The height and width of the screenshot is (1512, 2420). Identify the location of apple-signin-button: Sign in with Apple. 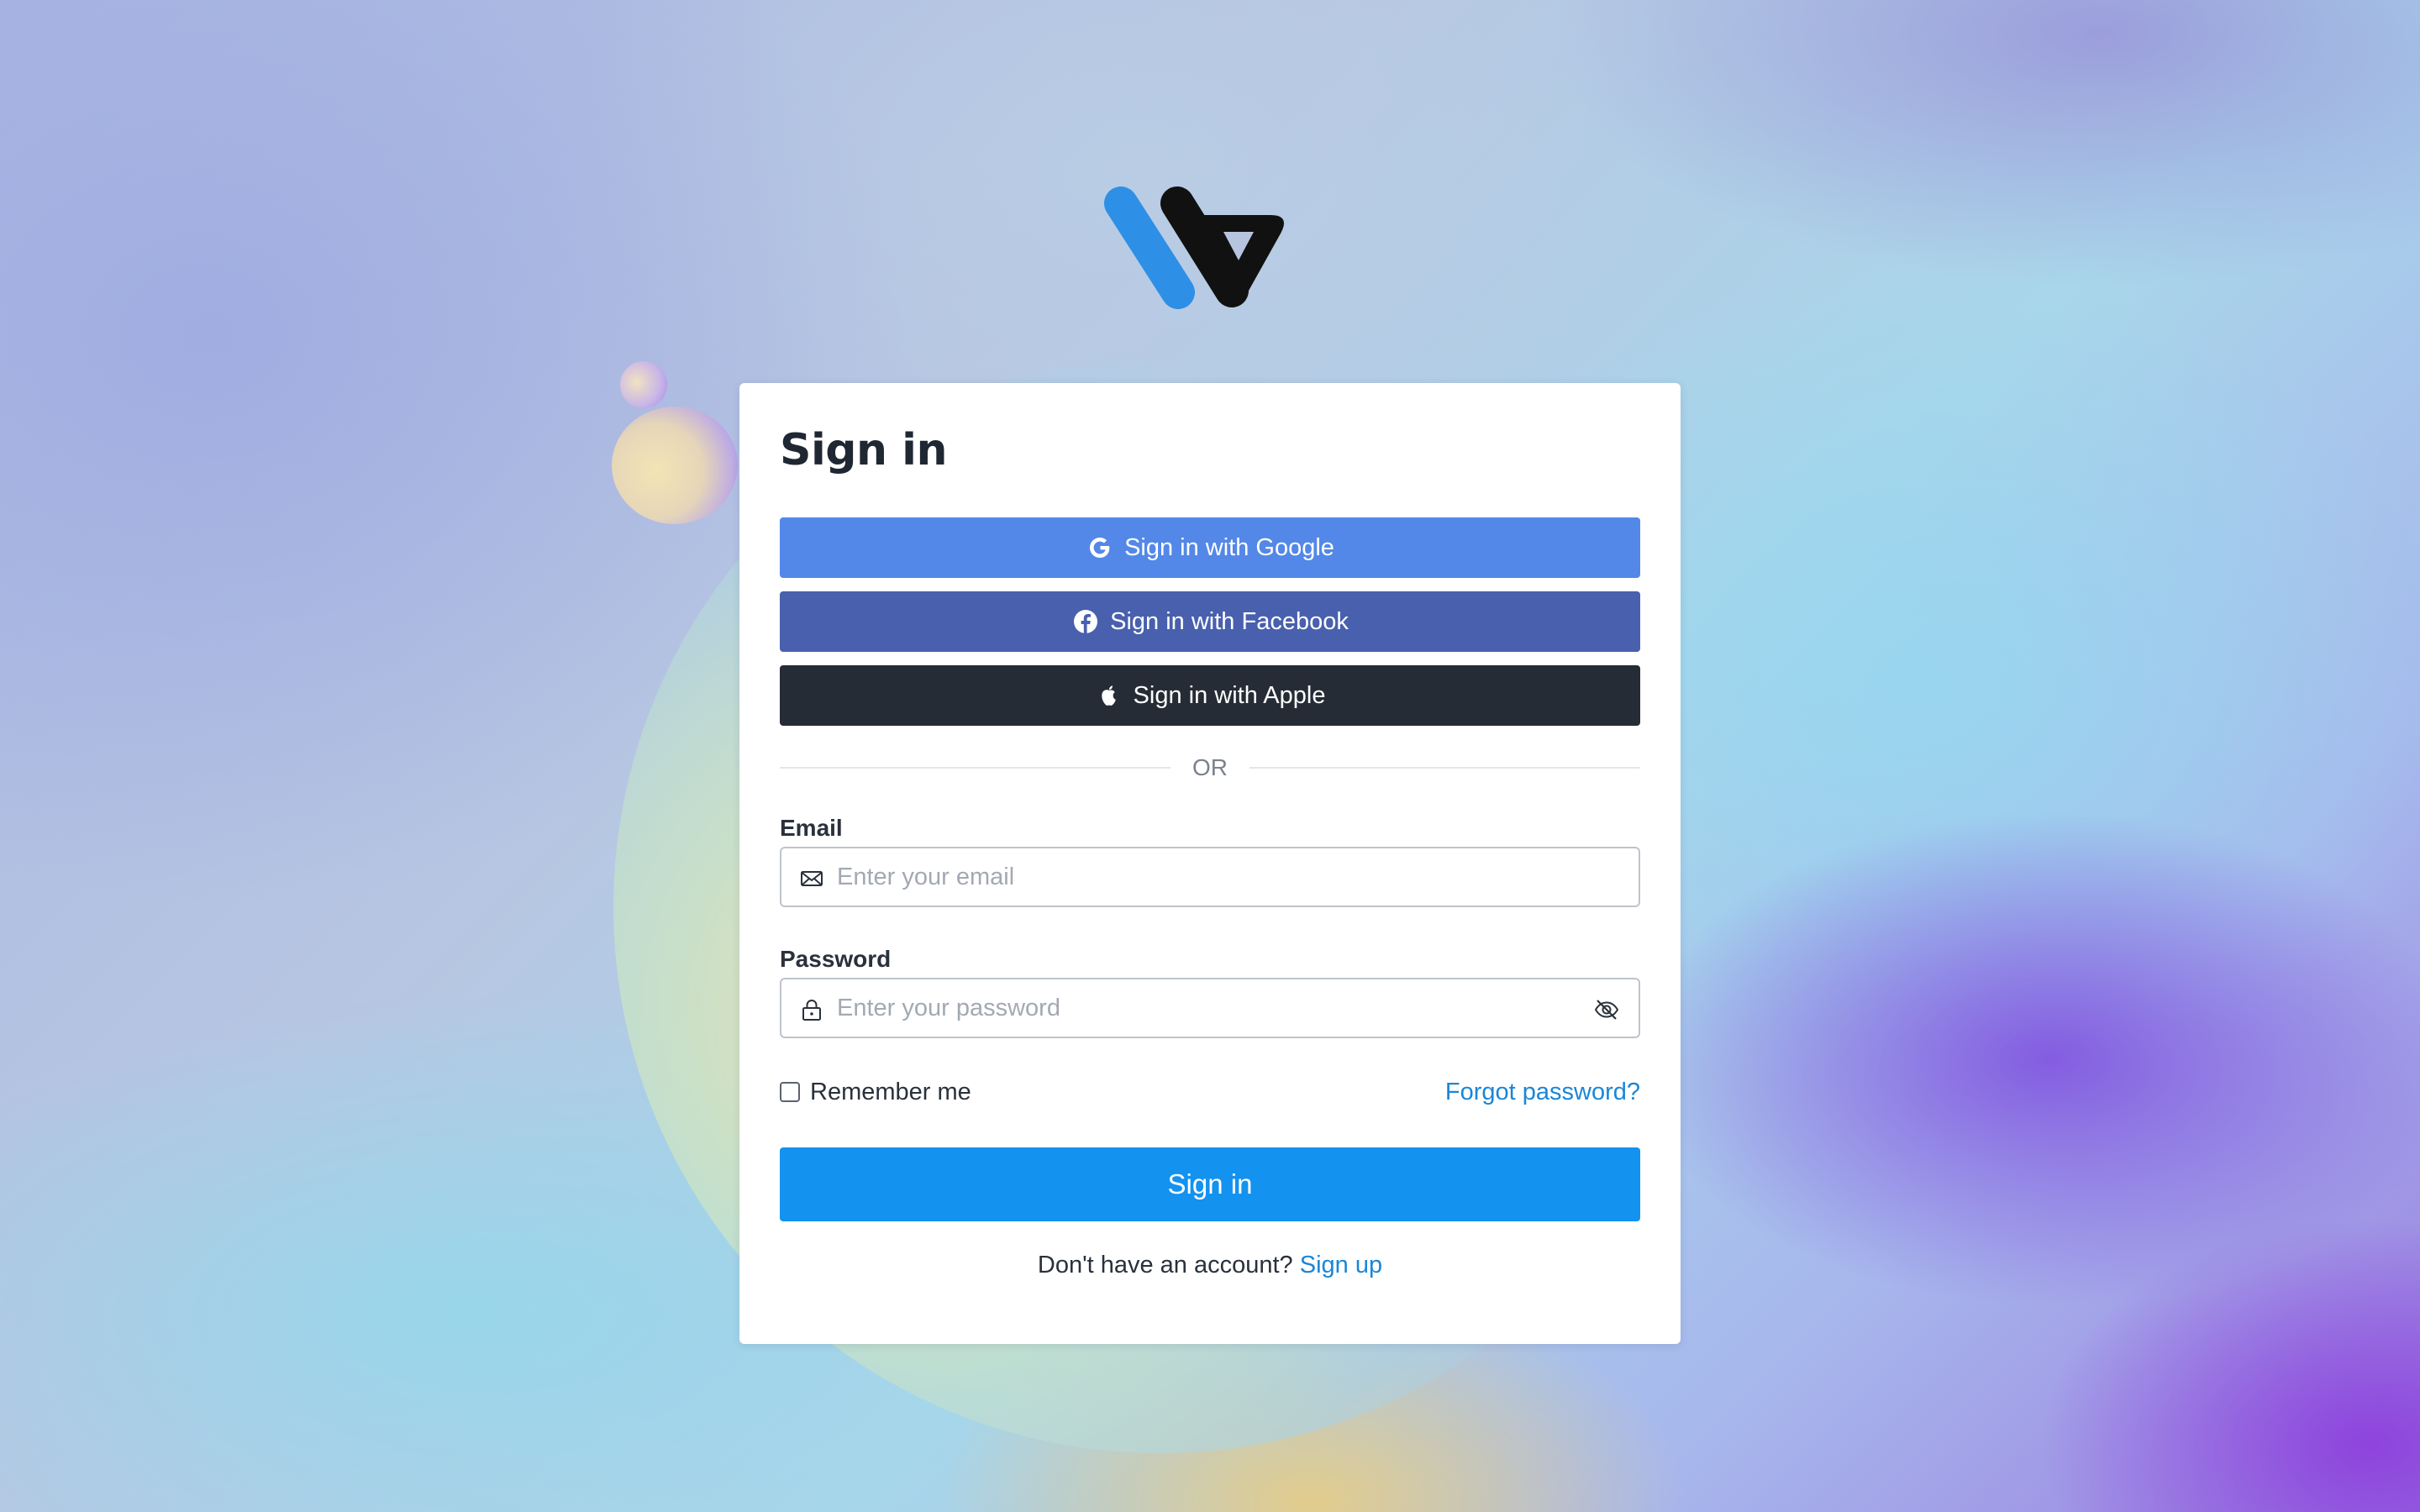
(1210, 695).